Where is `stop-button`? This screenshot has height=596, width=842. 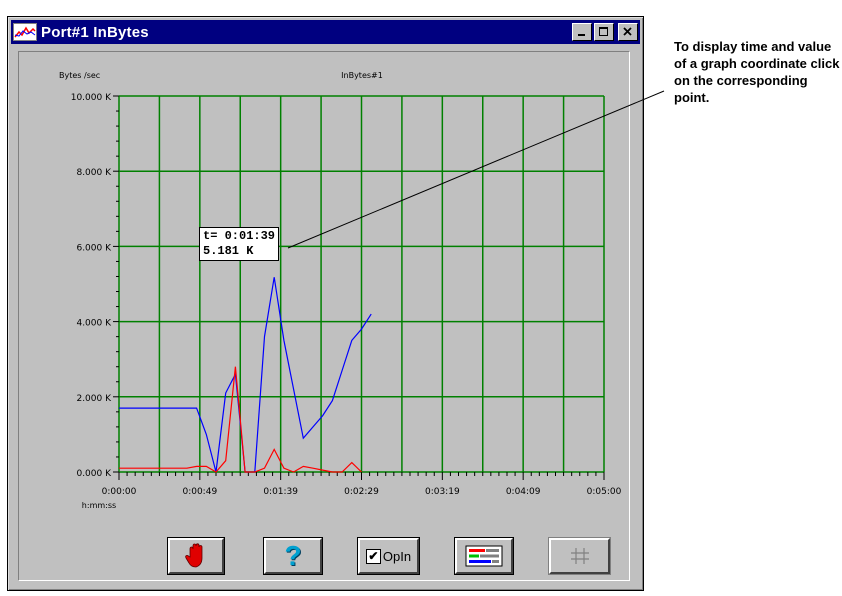 stop-button is located at coordinates (196, 556).